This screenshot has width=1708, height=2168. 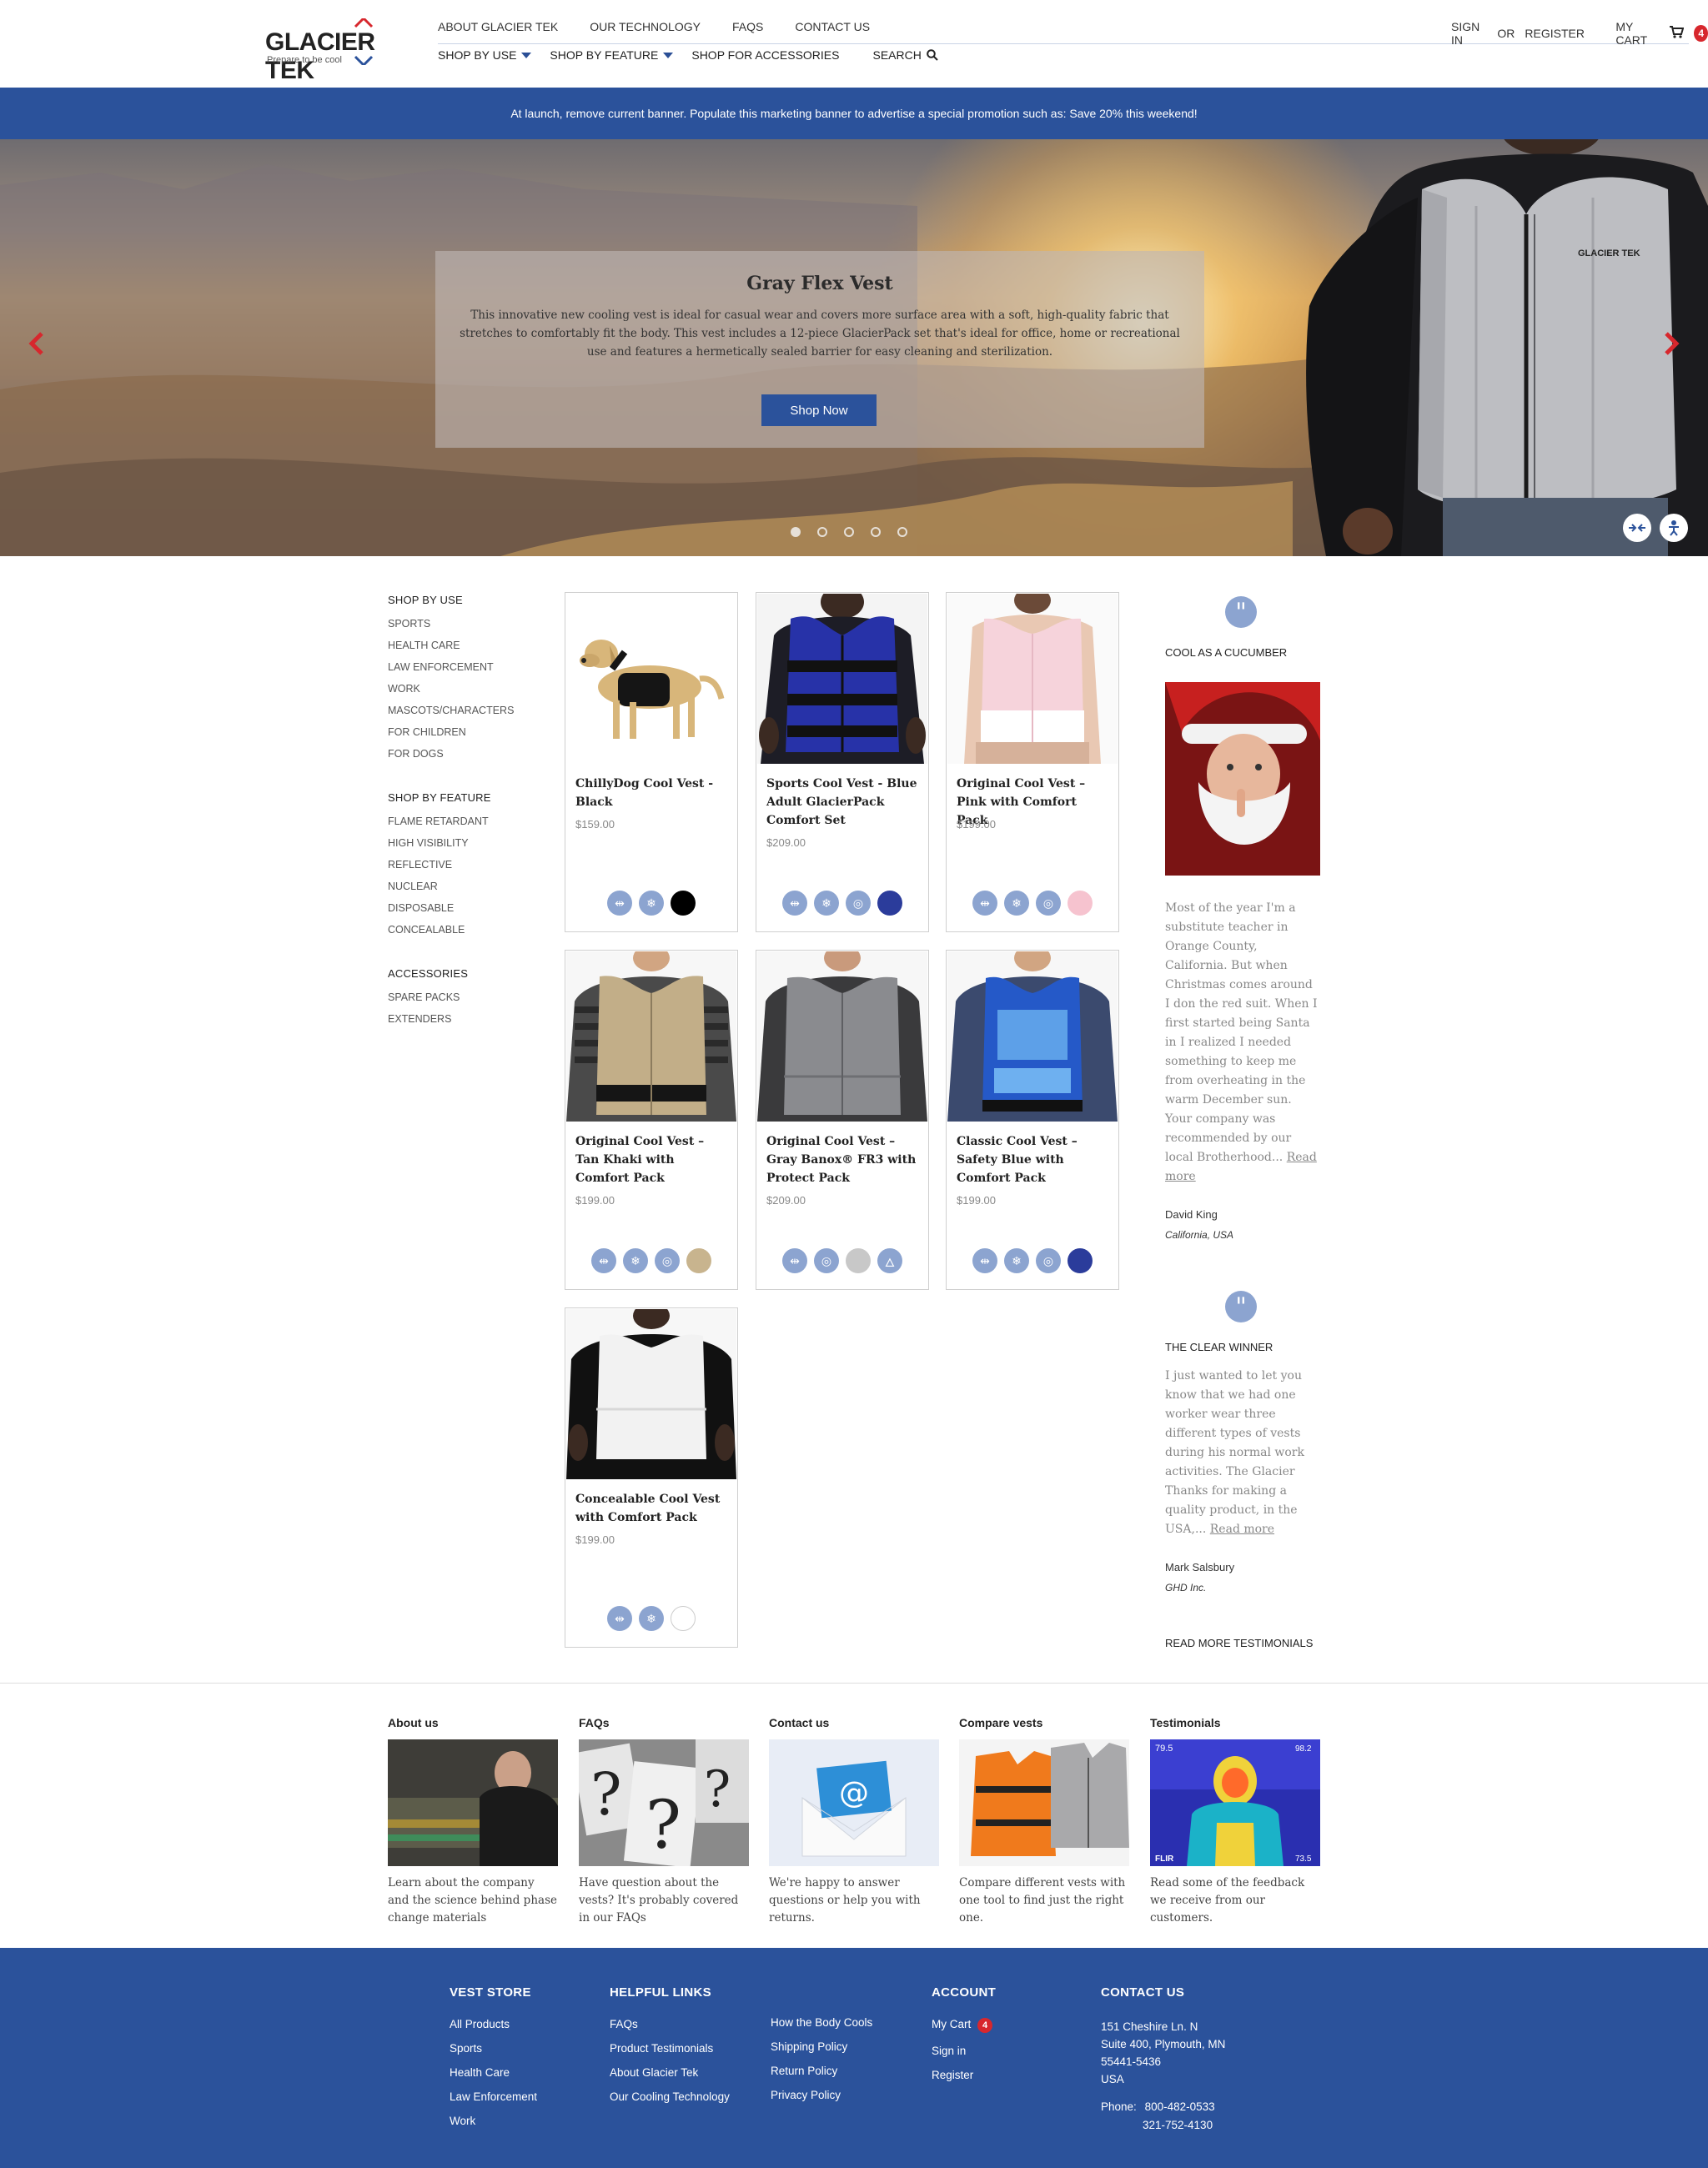 I want to click on sidebar-item-mascots: MASCOTS/CHARACTERS, so click(x=471, y=710).